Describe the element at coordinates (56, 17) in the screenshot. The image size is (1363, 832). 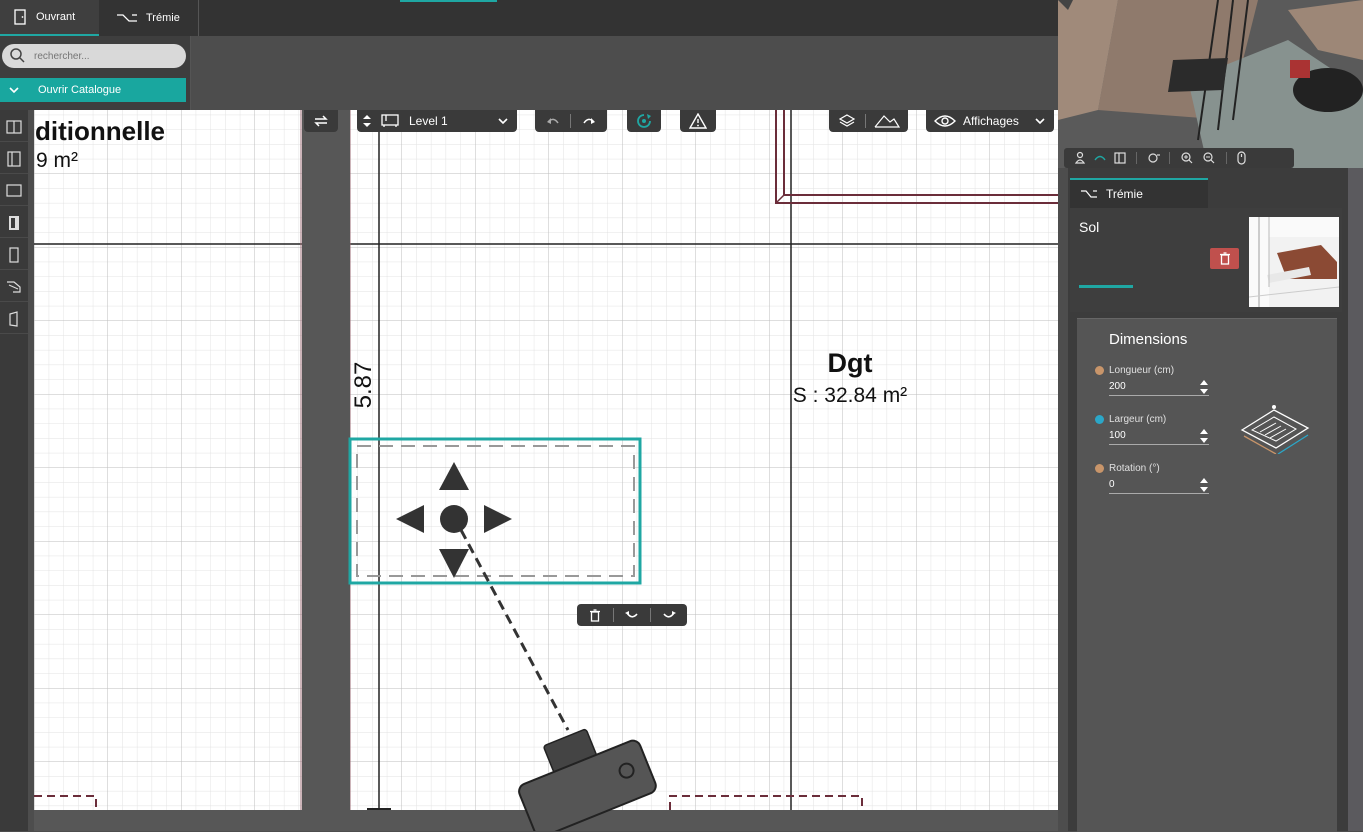
I see `tab-ouvrant-label: Ouvrant` at that location.